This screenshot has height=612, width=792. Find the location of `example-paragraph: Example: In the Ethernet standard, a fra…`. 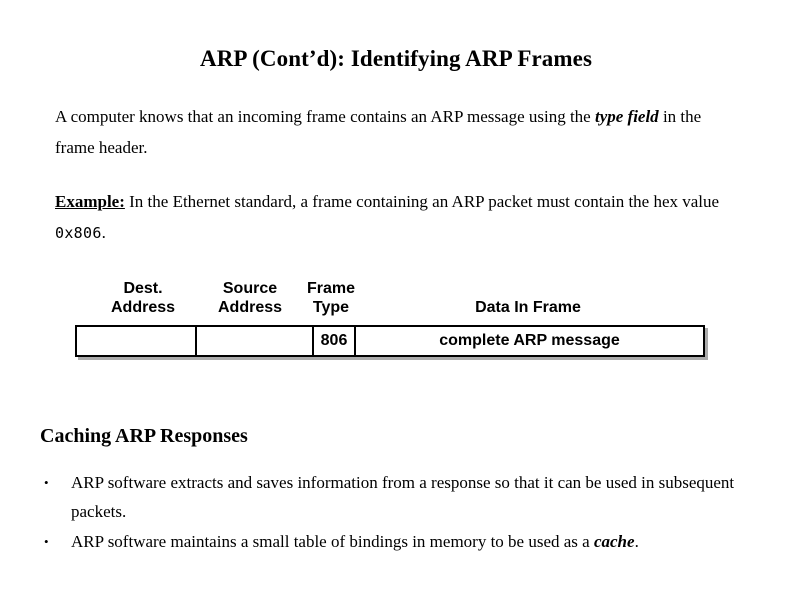

example-paragraph: Example: In the Ethernet standard, a fra… is located at coordinates (401, 217).